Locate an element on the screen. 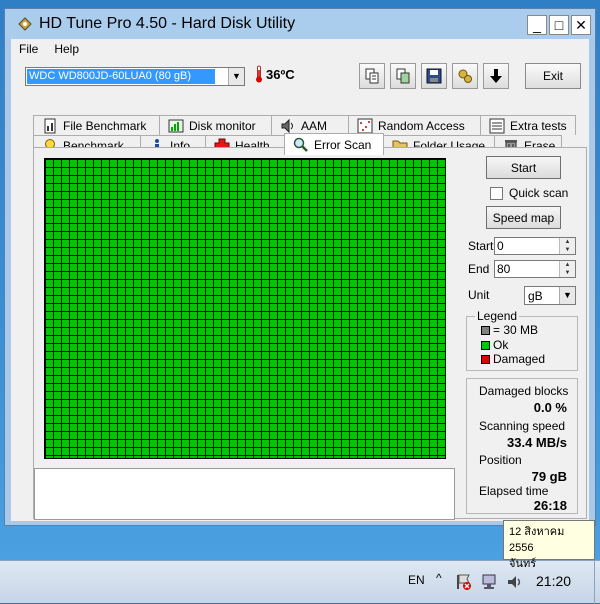 The height and width of the screenshot is (604, 600). tab-file-benchmark: File Benchmark is located at coordinates (96, 125).